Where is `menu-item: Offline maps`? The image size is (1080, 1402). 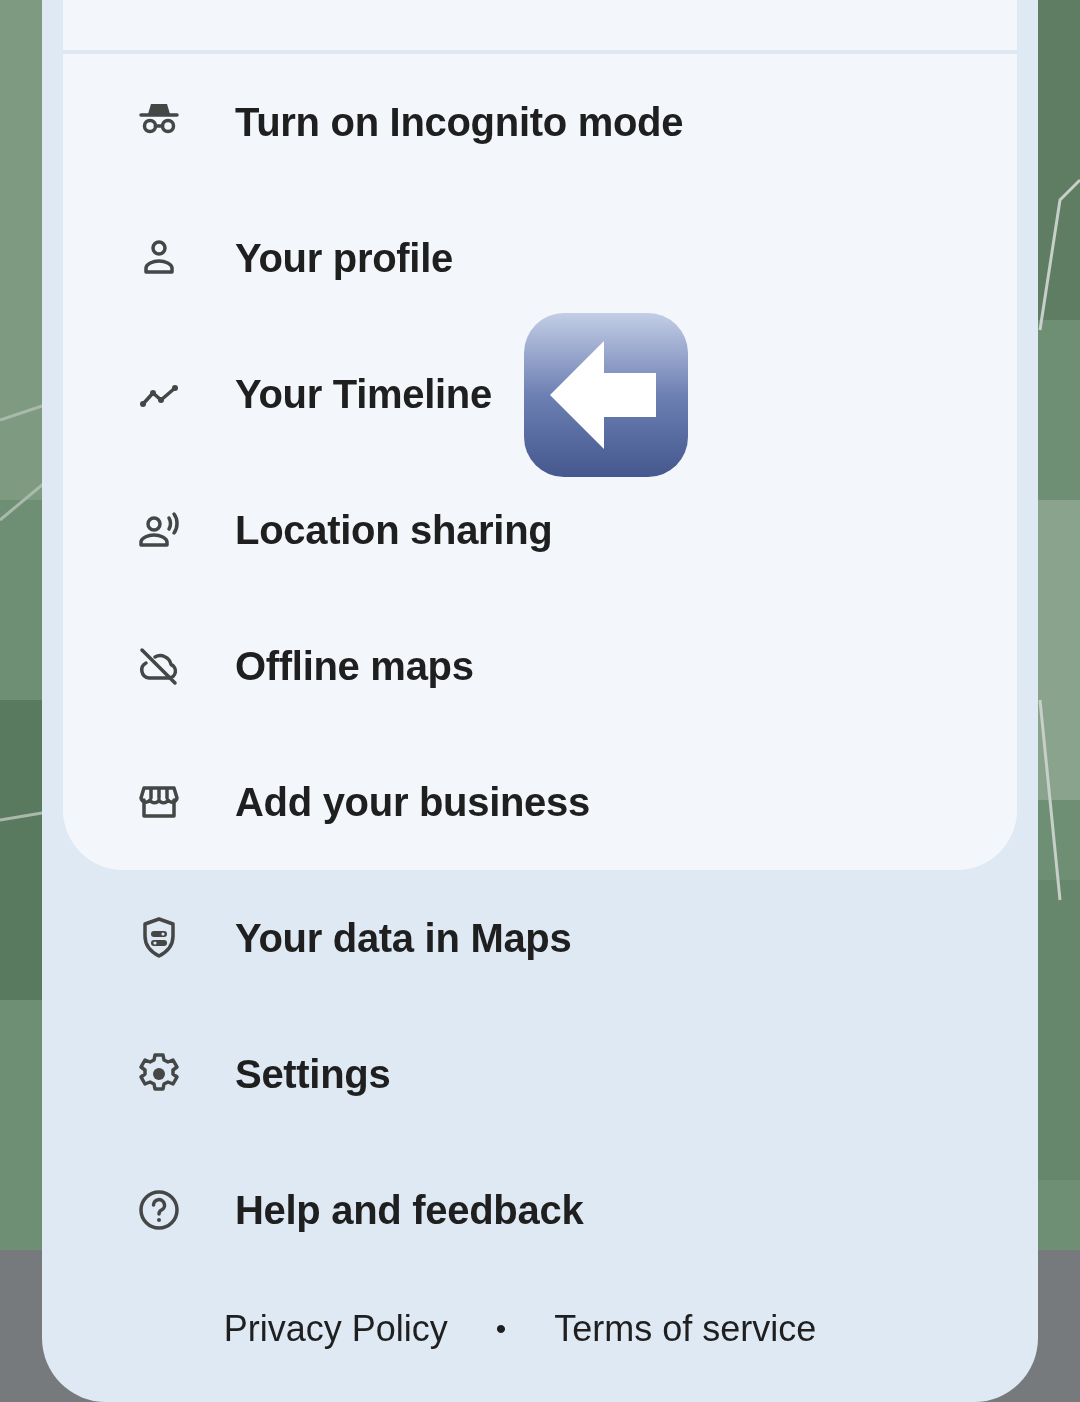 menu-item: Offline maps is located at coordinates (540, 666).